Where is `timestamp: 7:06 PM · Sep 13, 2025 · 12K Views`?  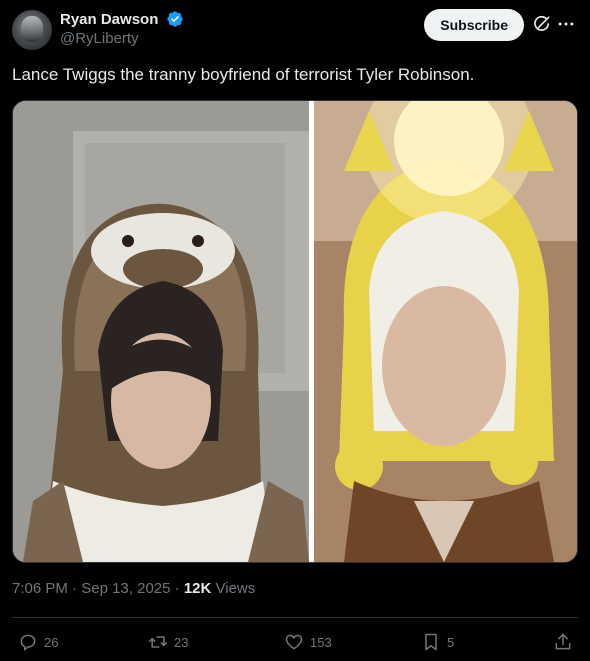
timestamp: 7:06 PM · Sep 13, 2025 · 12K Views is located at coordinates (134, 588).